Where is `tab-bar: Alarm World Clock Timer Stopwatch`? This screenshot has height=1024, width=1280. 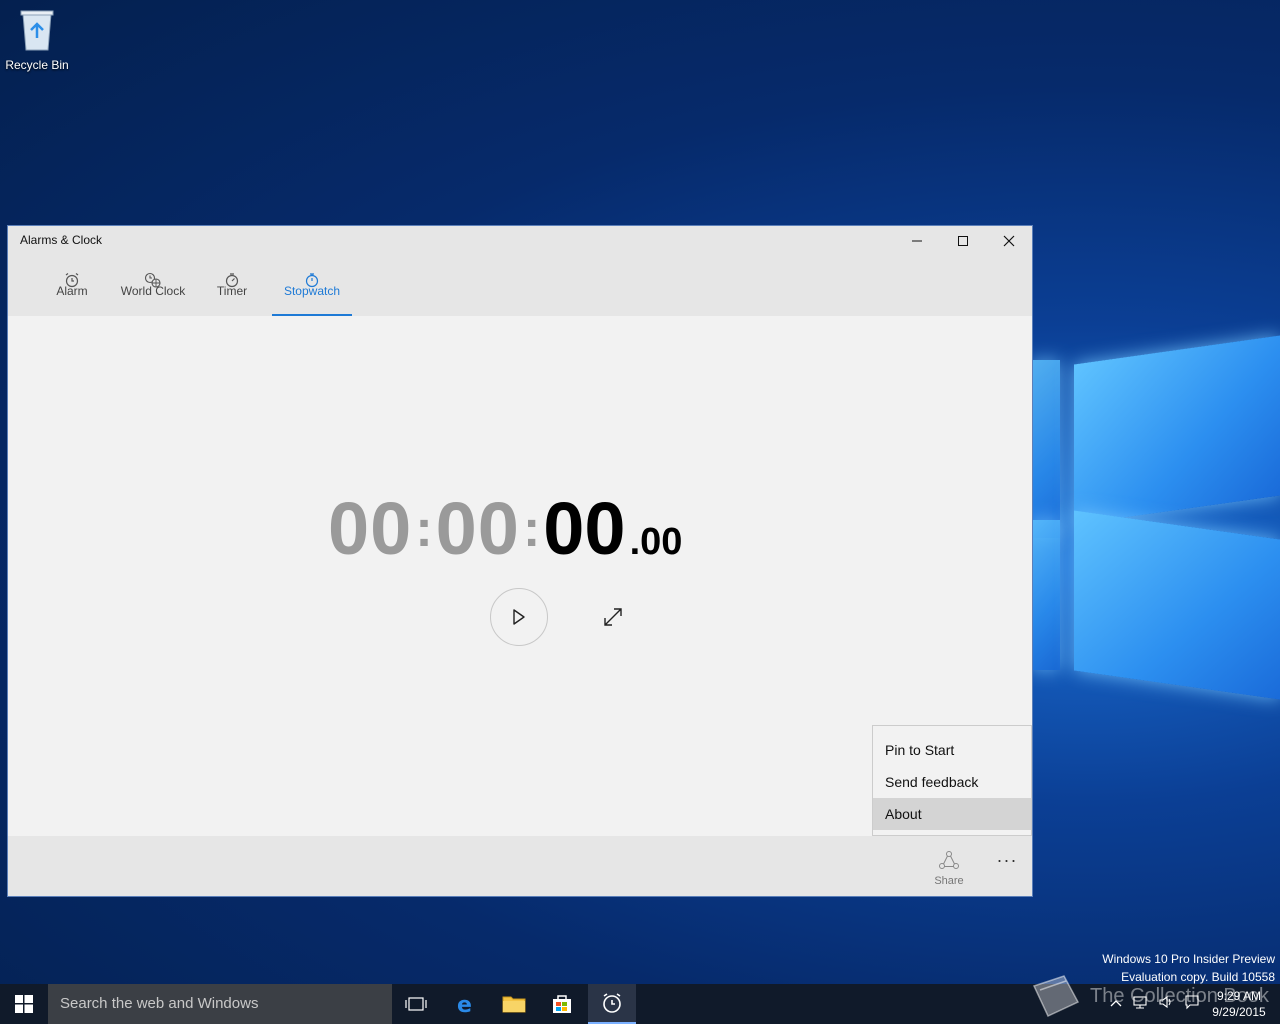 tab-bar: Alarm World Clock Timer Stopwatch is located at coordinates (520, 286).